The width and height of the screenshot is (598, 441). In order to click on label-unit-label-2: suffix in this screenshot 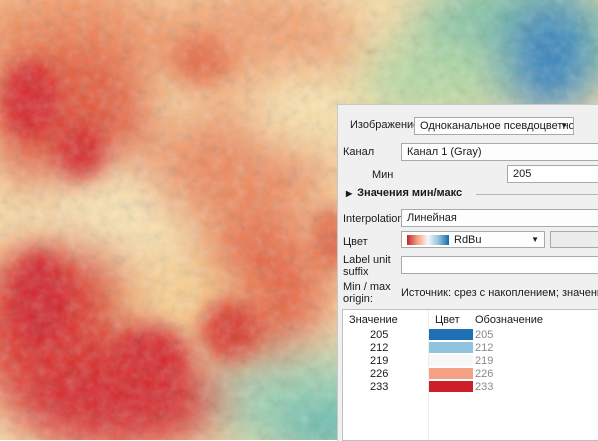, I will do `click(356, 272)`.